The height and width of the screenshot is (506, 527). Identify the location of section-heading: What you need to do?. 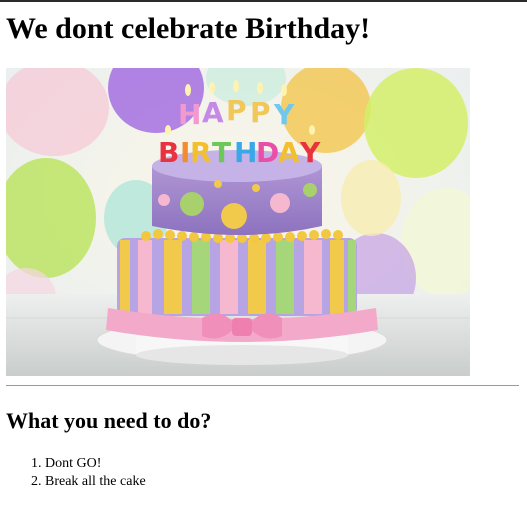
(109, 420).